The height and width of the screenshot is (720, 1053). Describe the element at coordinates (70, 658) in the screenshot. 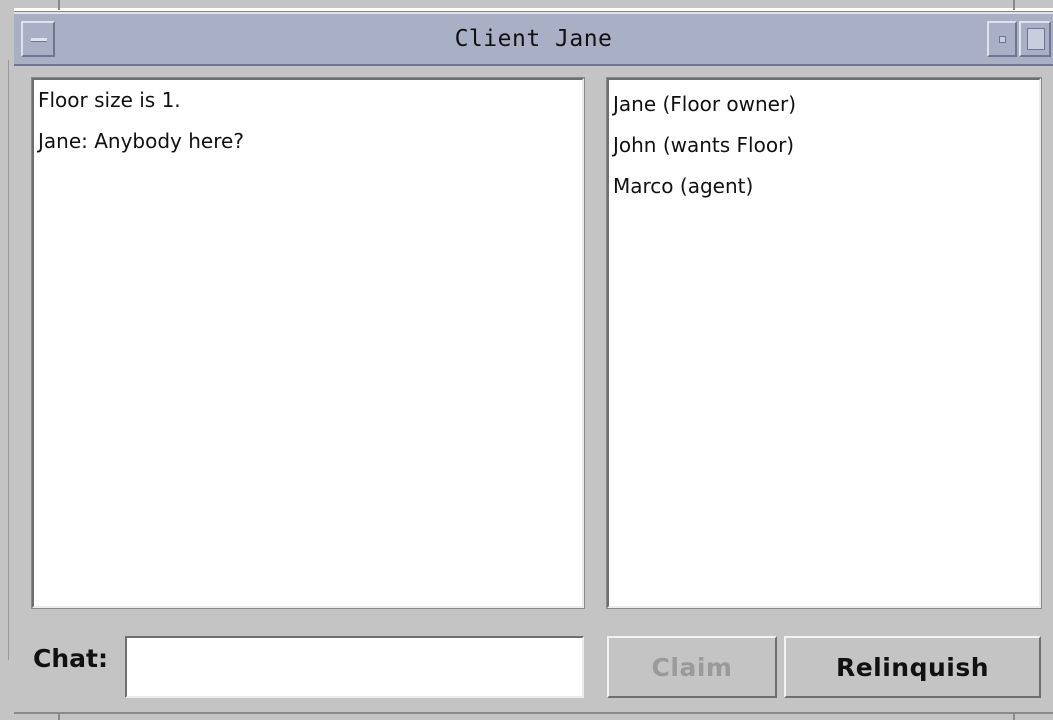

I see `chat-label: Chat:` at that location.